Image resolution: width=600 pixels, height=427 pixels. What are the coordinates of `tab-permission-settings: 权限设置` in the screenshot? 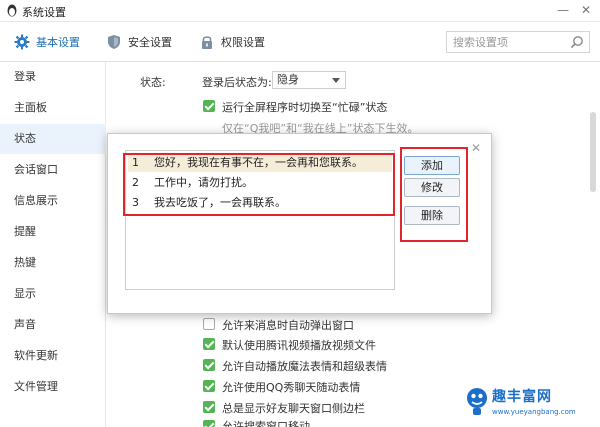 It's located at (232, 42).